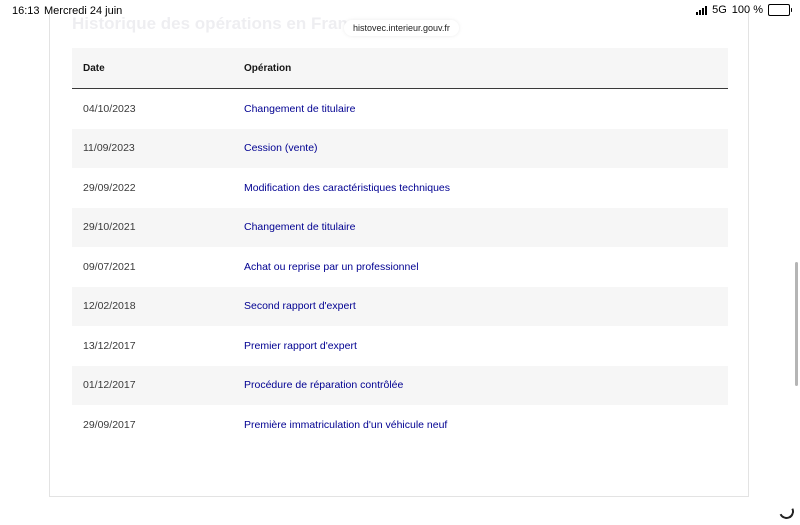 The image size is (800, 525). Describe the element at coordinates (109, 424) in the screenshot. I see `row-date: 29/09/2017` at that location.